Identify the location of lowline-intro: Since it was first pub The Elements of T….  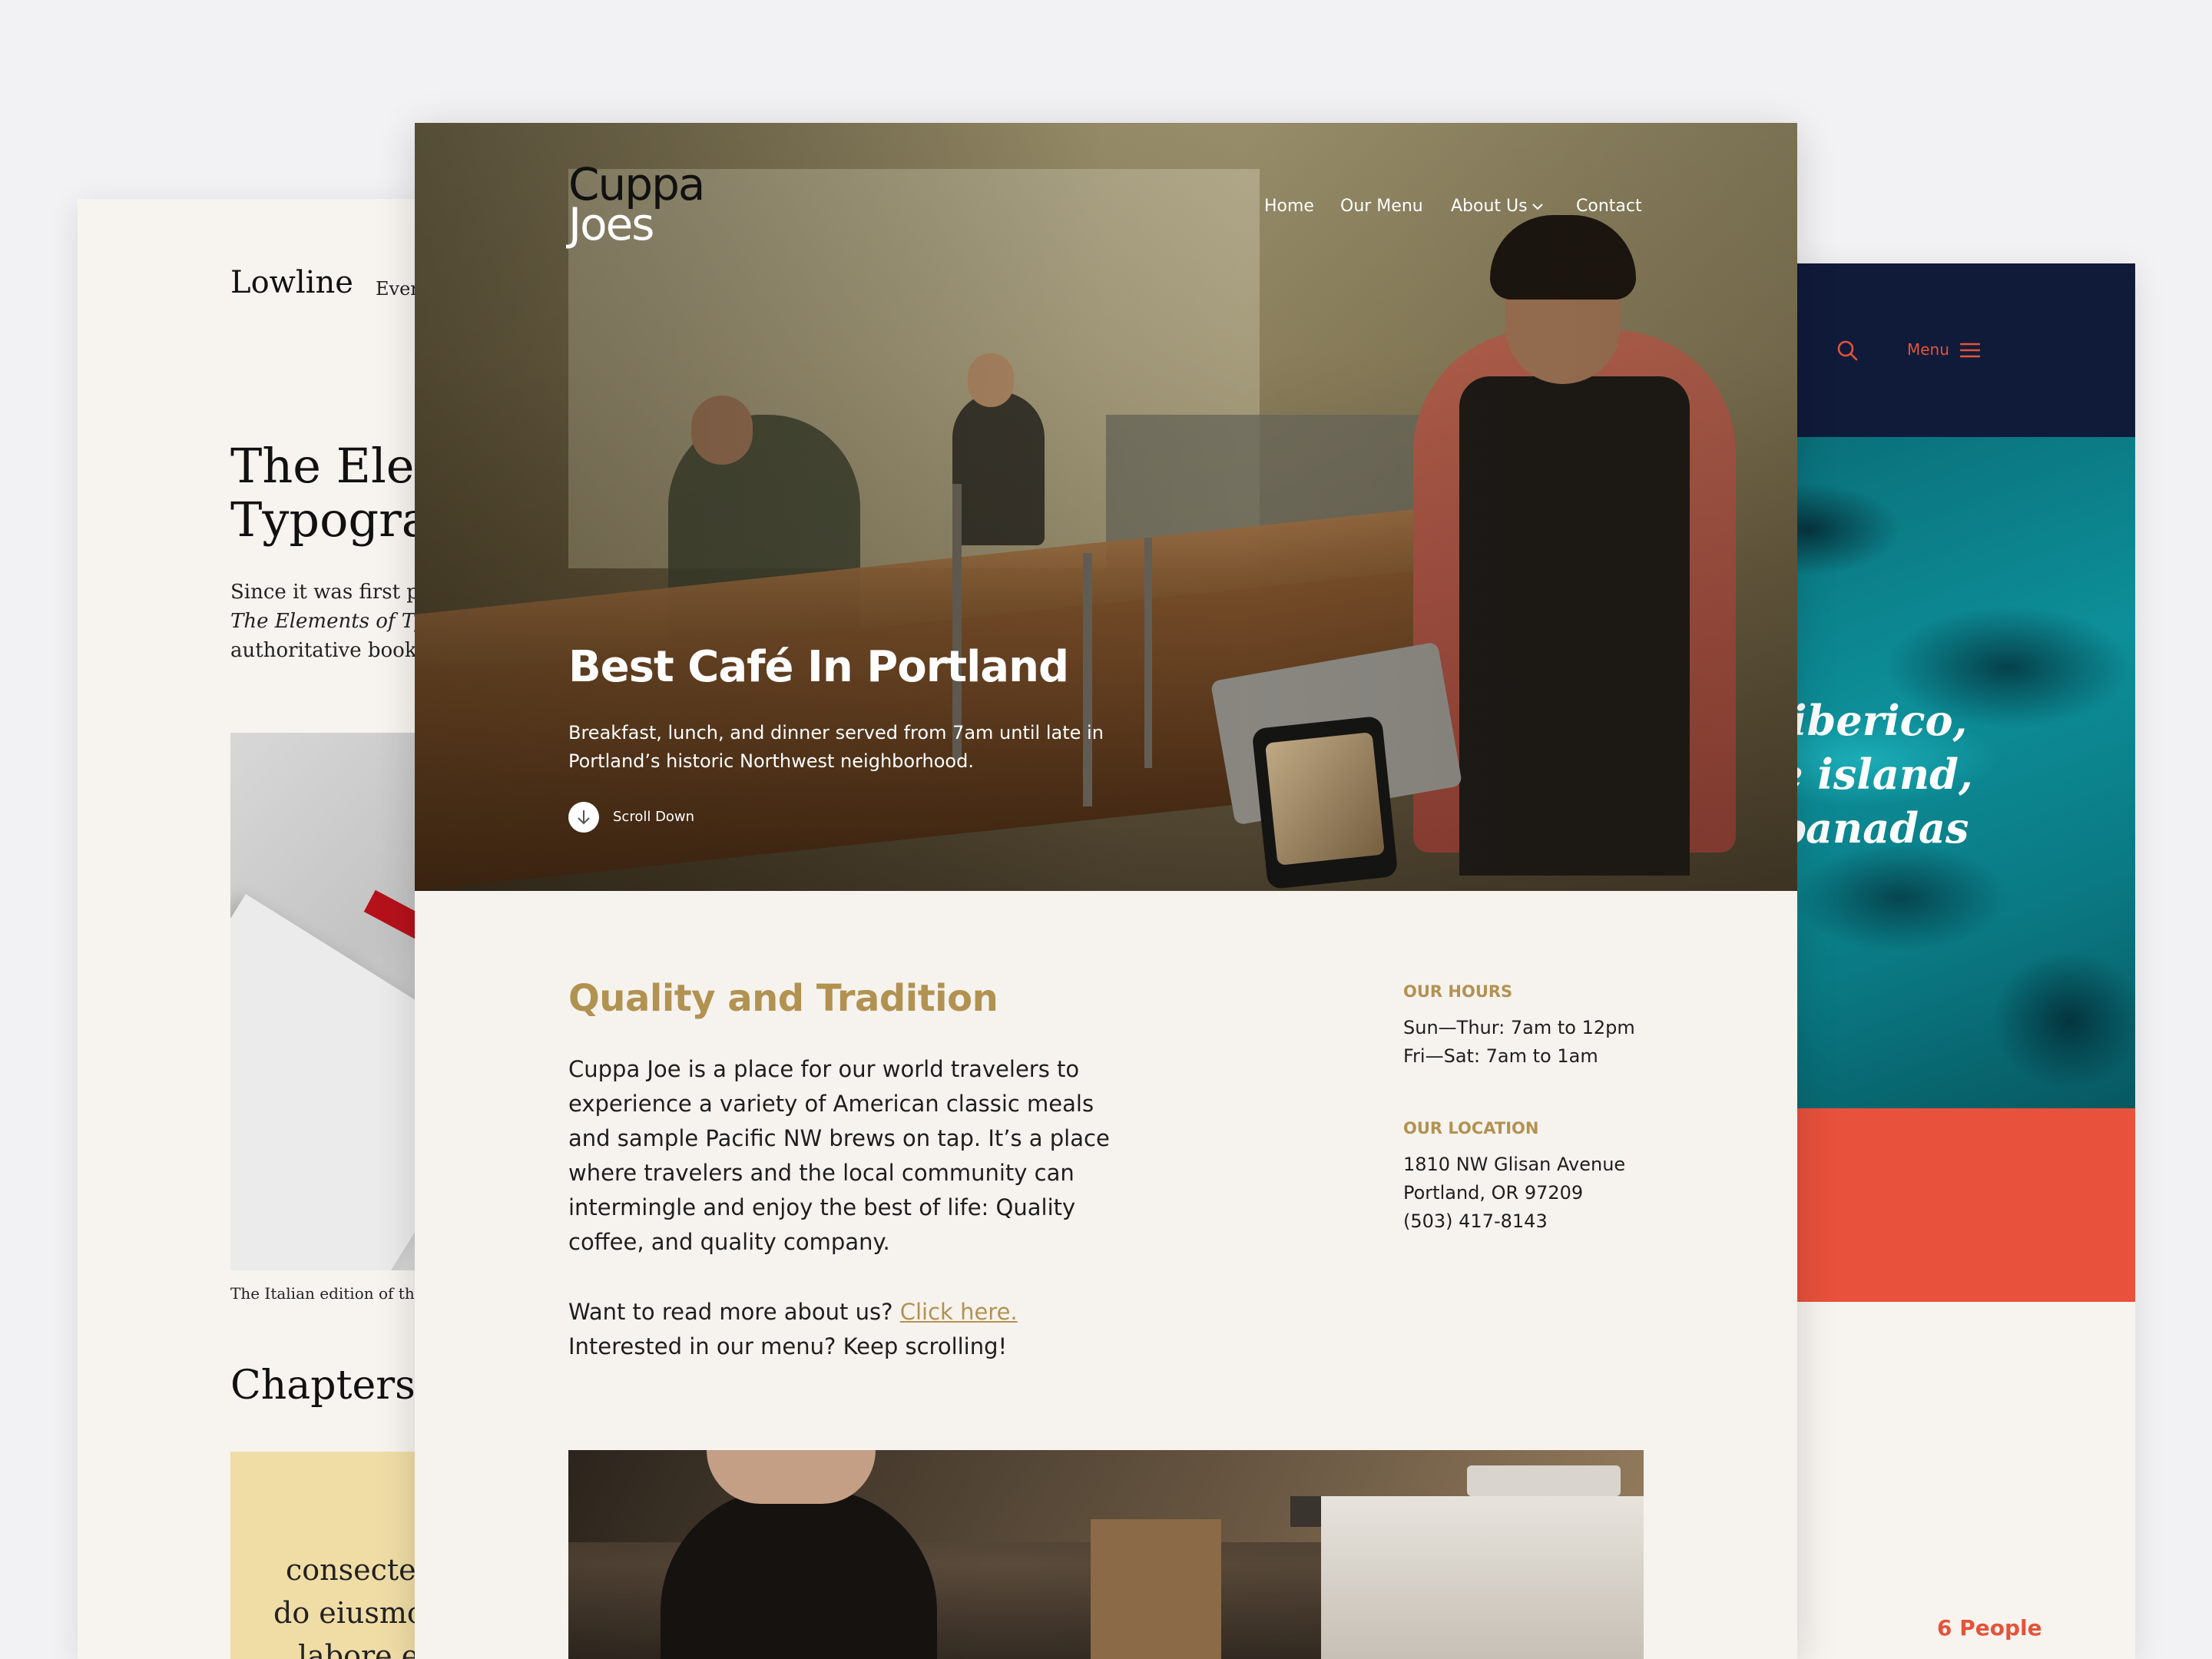
(323, 621).